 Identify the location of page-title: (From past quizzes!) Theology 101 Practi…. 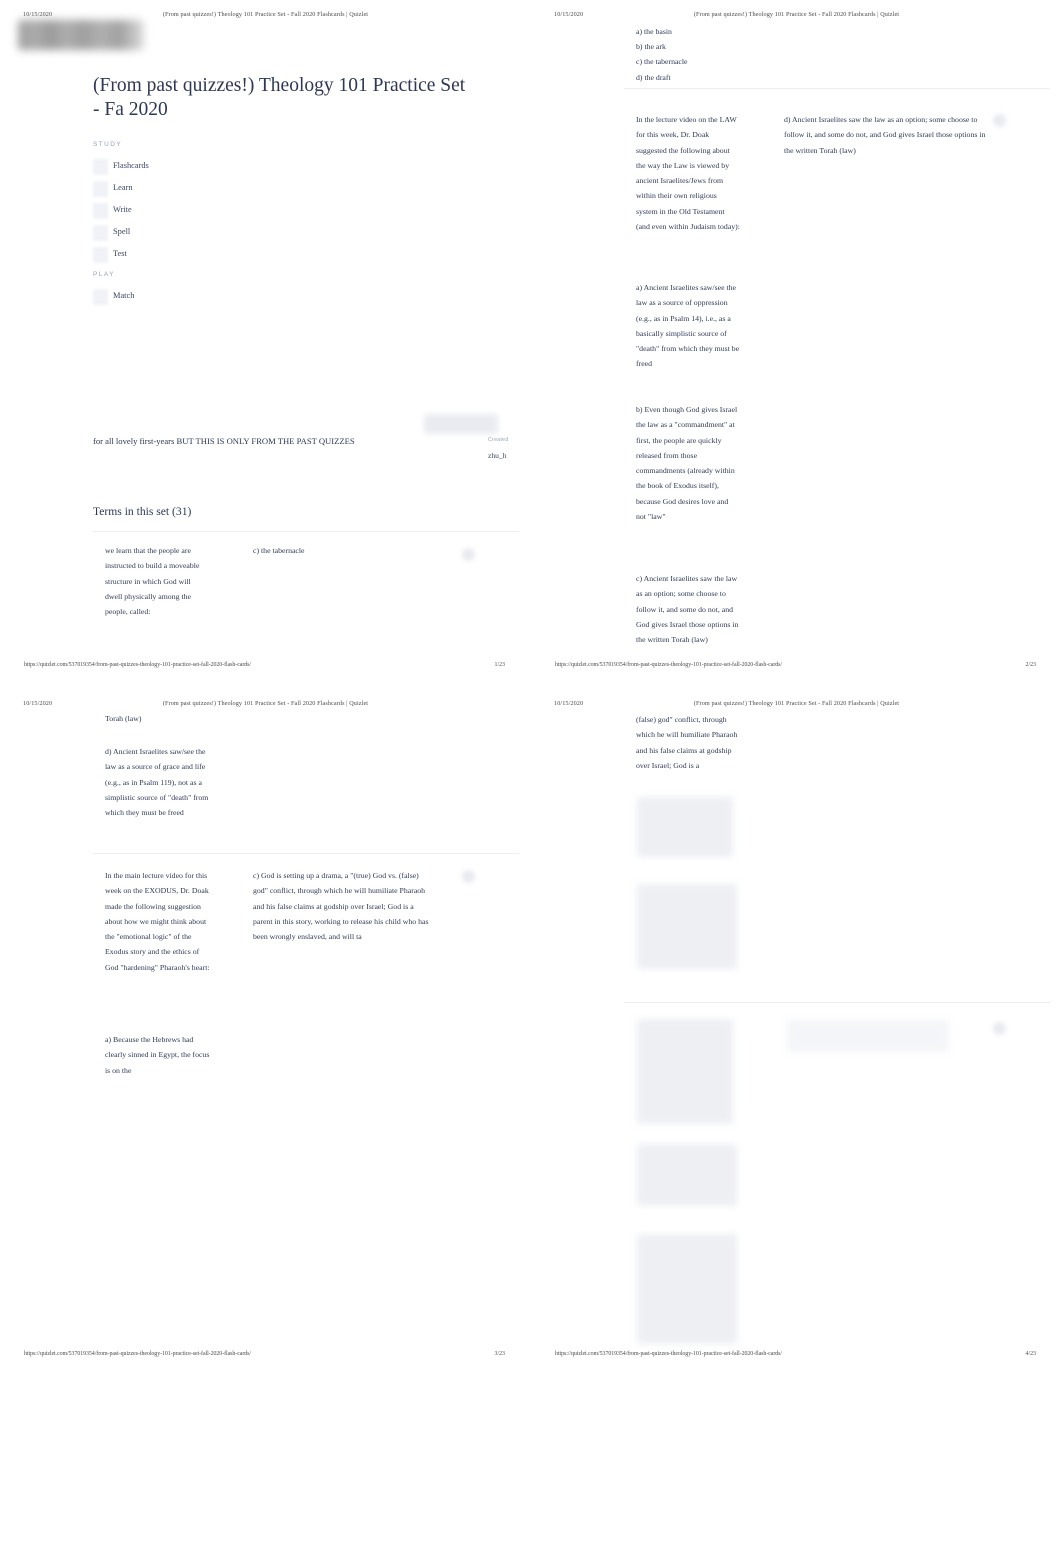
(279, 97).